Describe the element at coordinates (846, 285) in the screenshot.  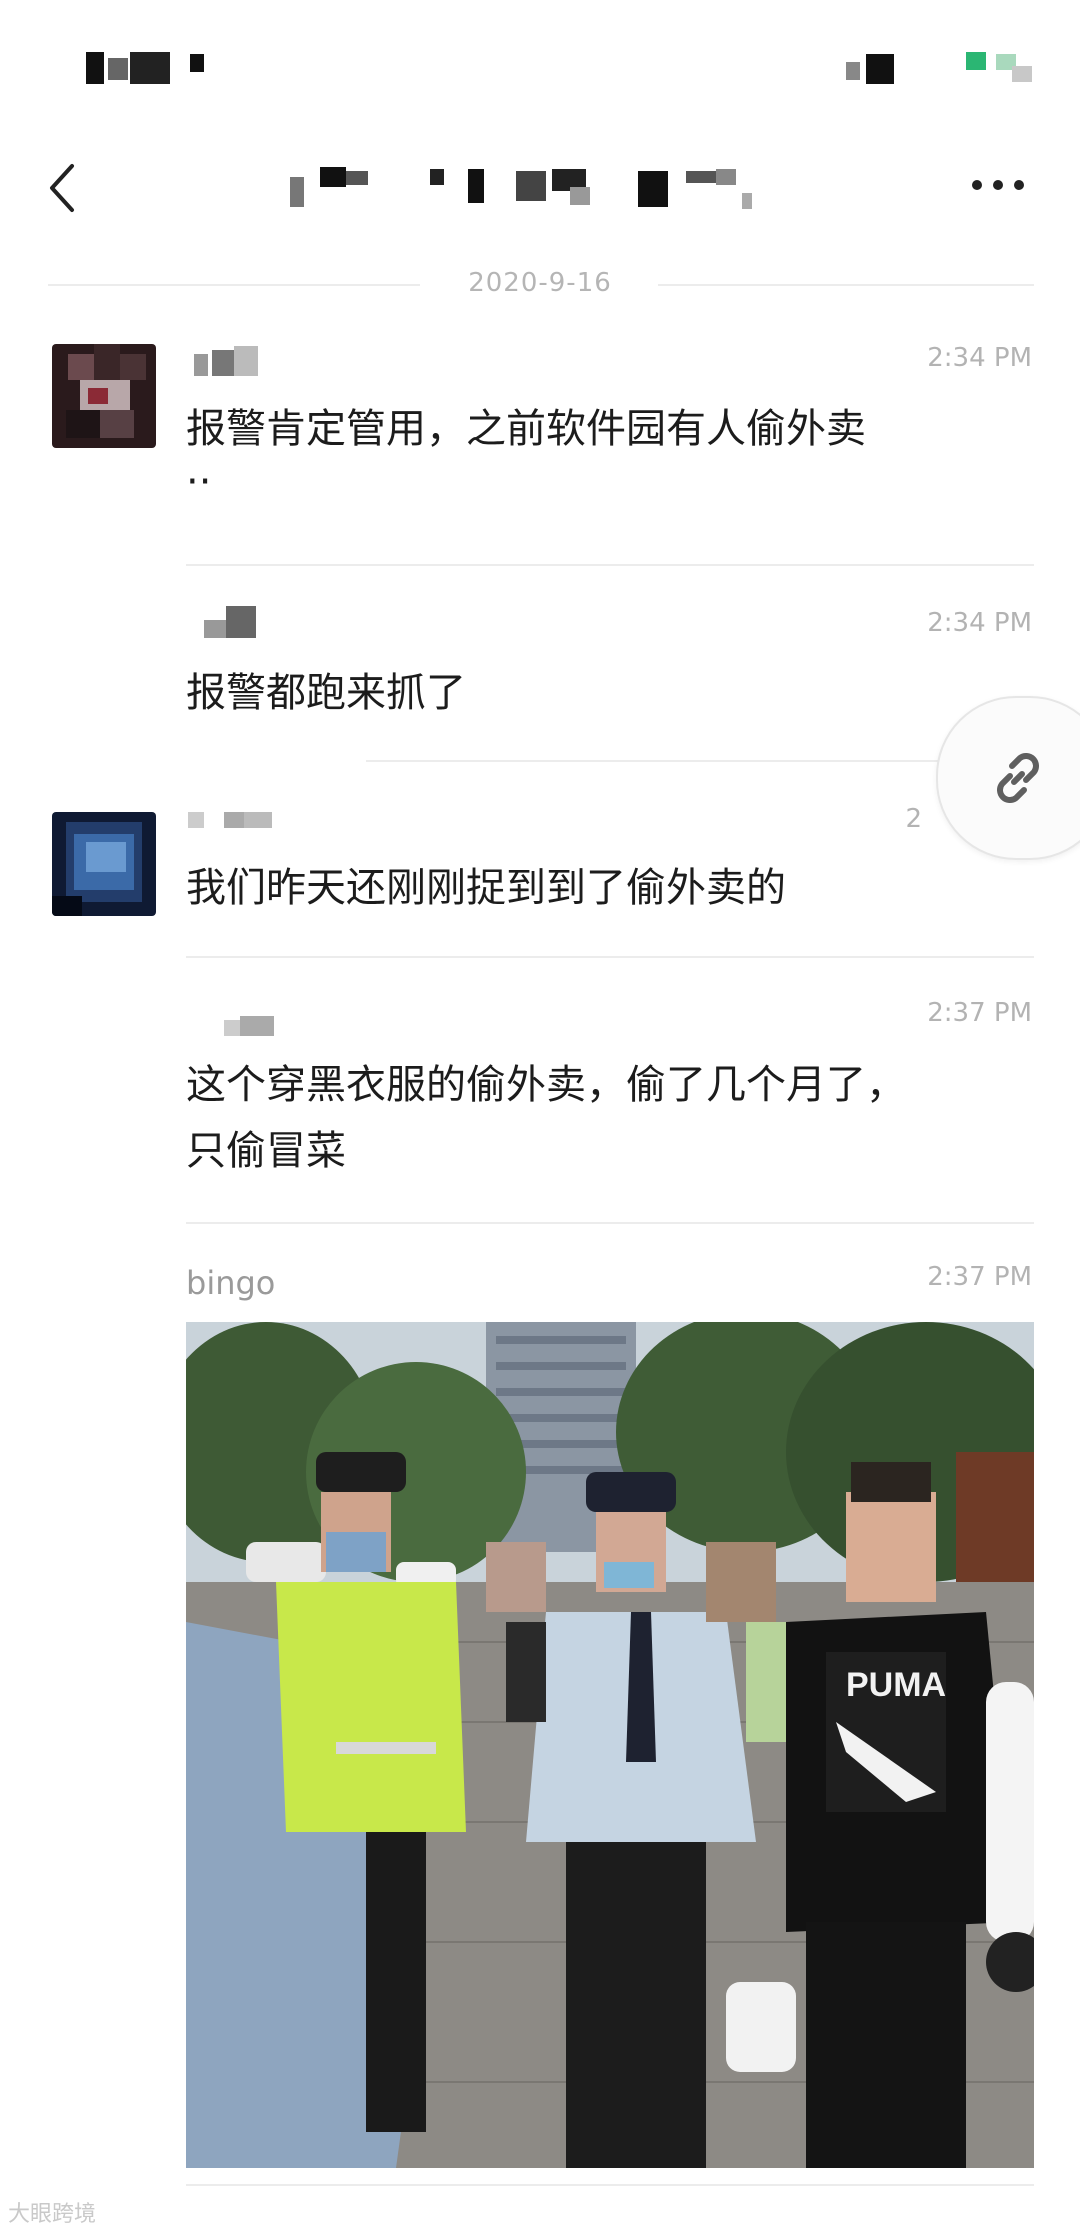
I see `date-separator-line-right` at that location.